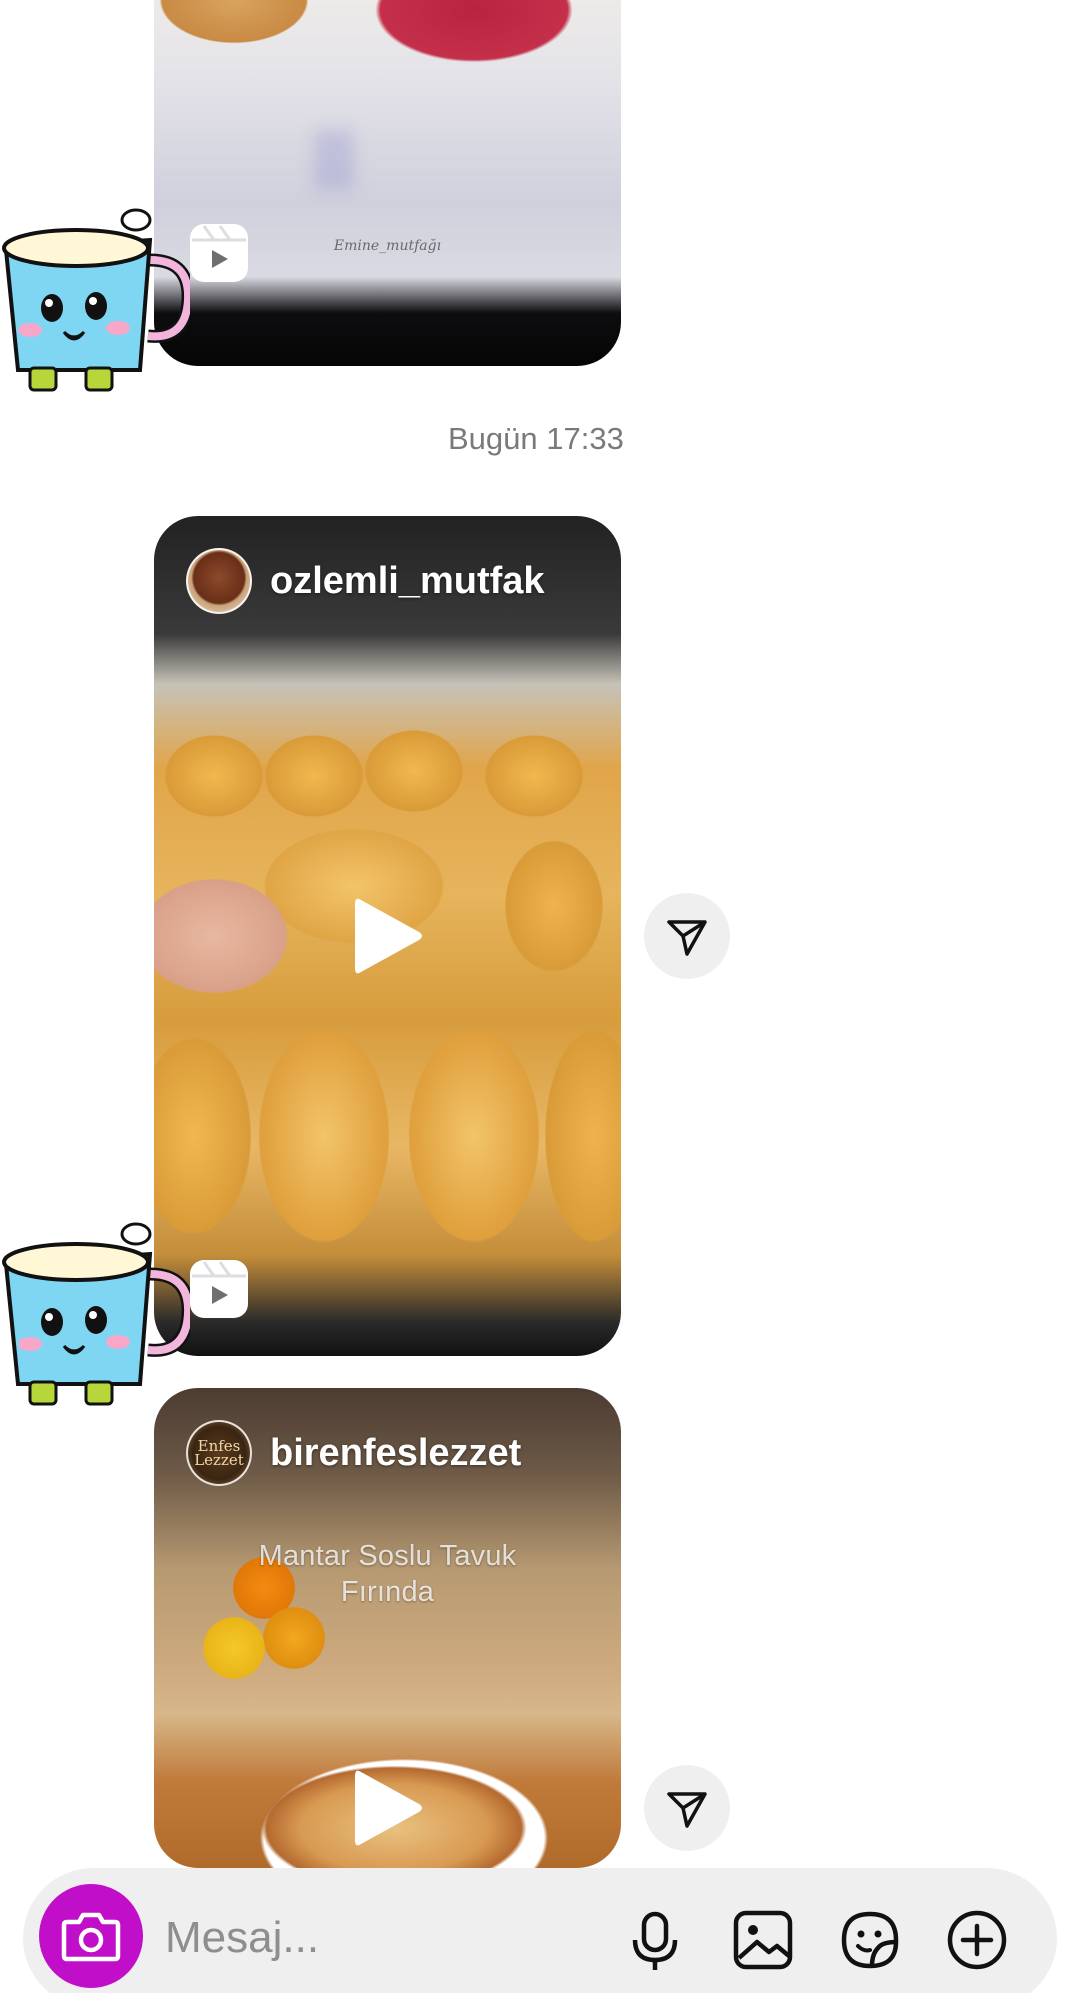  What do you see at coordinates (977, 1940) in the screenshot?
I see `plus-circle-icon` at bounding box center [977, 1940].